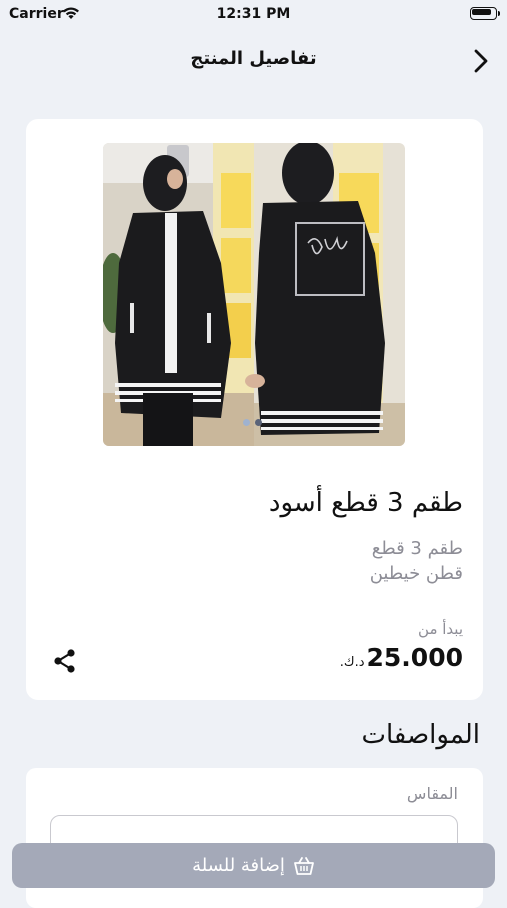 The height and width of the screenshot is (908, 507). What do you see at coordinates (238, 865) in the screenshot?
I see `add-to-cart-label: إضافة للسلة` at bounding box center [238, 865].